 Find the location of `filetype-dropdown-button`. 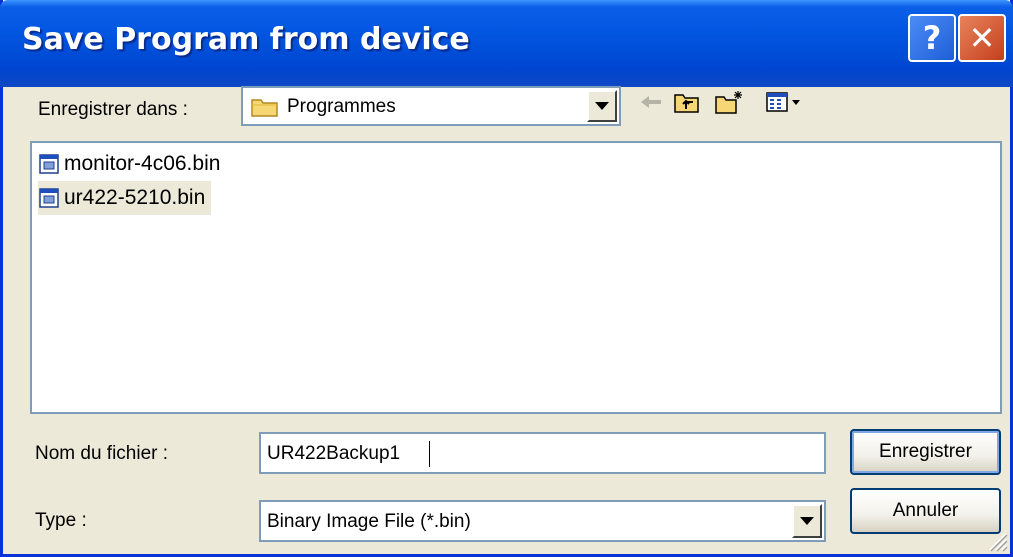

filetype-dropdown-button is located at coordinates (807, 521).